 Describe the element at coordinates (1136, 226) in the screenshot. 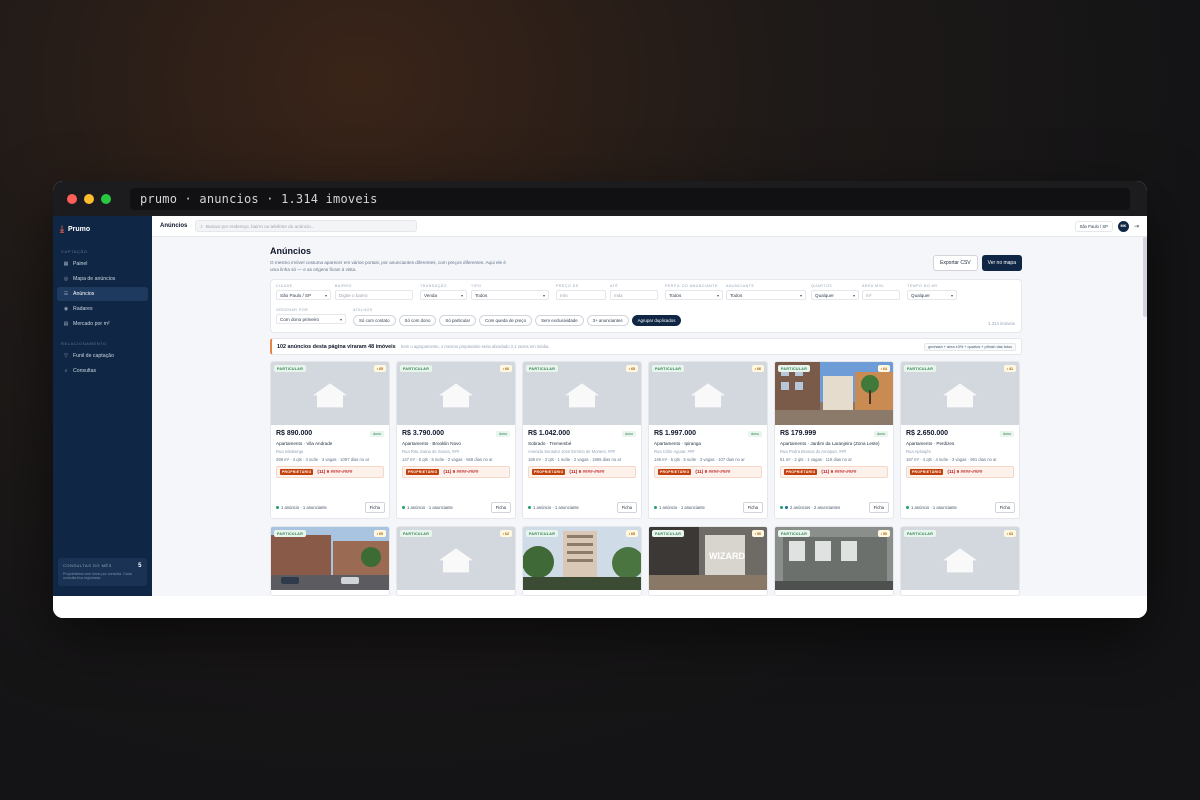

I see `logout-icon: ⇥` at that location.